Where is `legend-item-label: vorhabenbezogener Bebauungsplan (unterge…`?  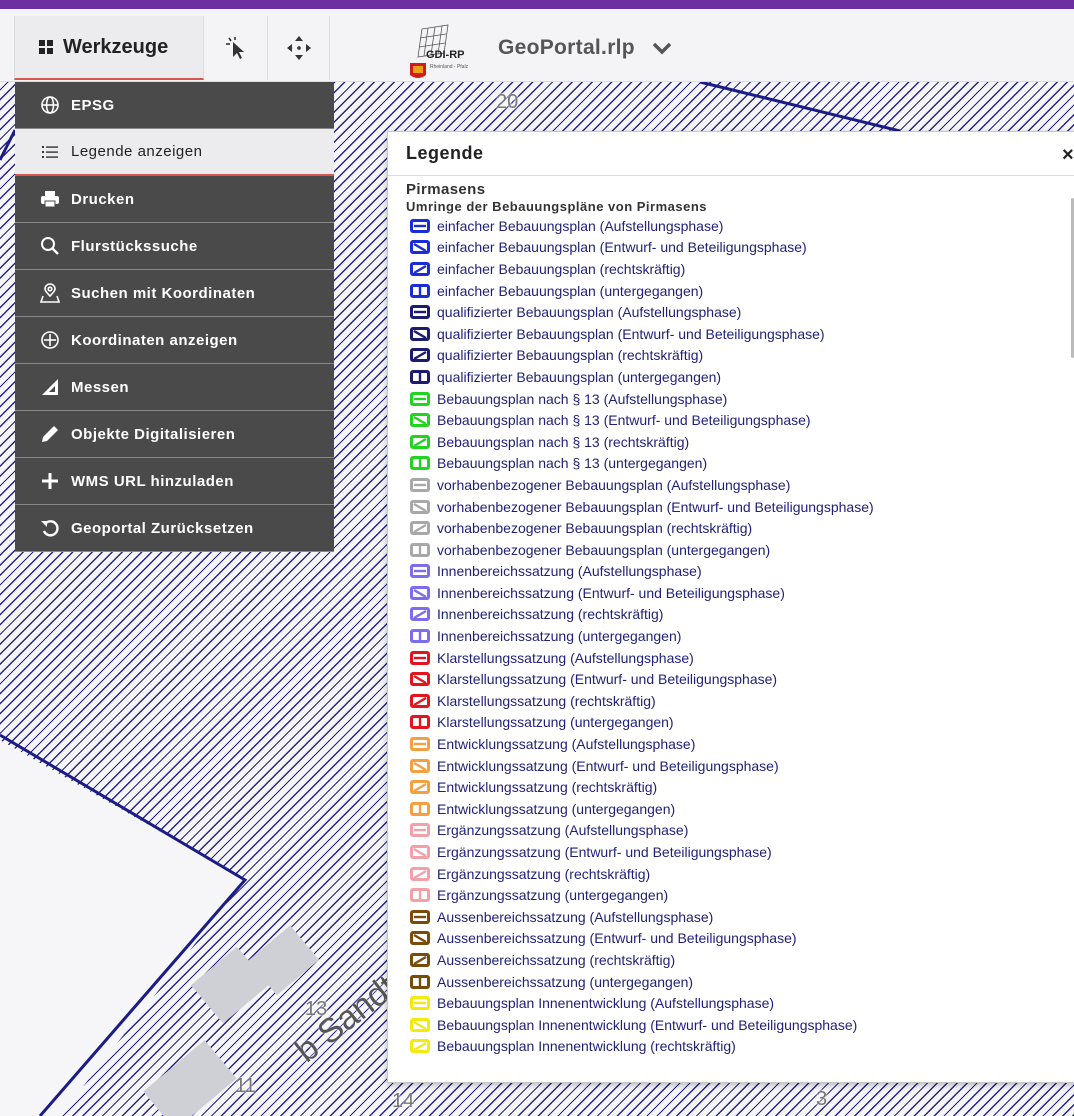 legend-item-label: vorhabenbezogener Bebauungsplan (unterge… is located at coordinates (604, 549).